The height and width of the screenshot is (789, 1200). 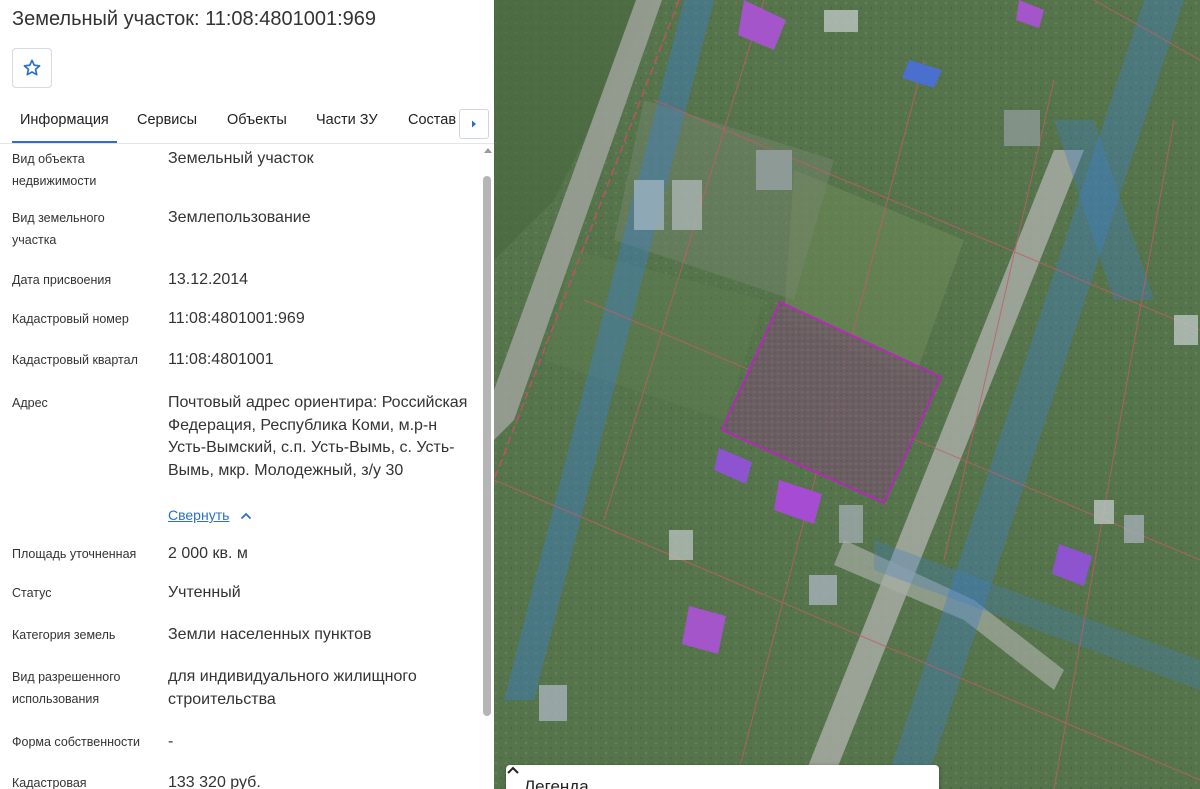 I want to click on panel-scrollbar, so click(x=487, y=466).